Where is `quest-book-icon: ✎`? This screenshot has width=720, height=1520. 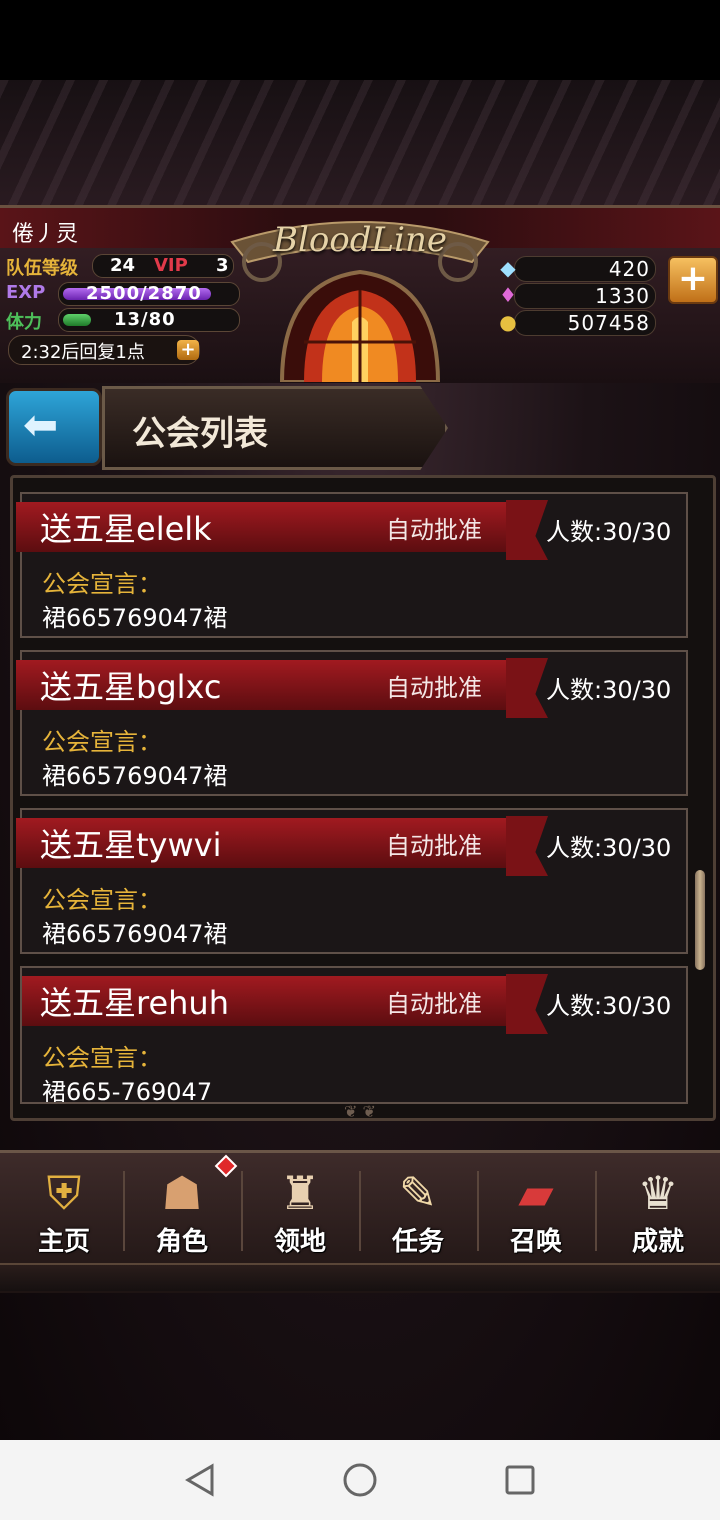
quest-book-icon: ✎ is located at coordinates (418, 1193).